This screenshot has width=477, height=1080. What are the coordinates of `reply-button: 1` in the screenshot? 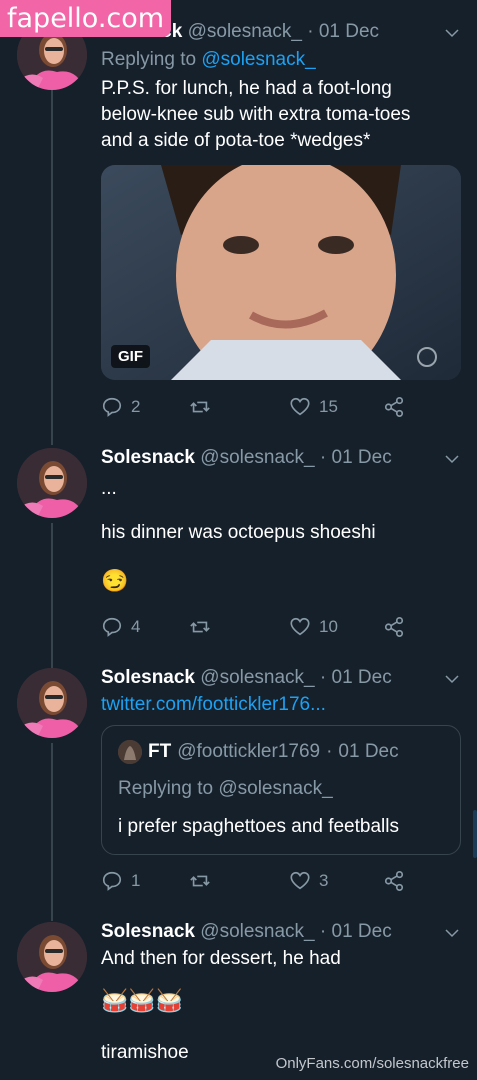 It's located at (120, 881).